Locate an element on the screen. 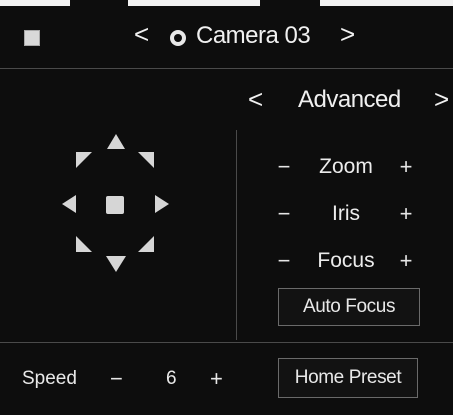 This screenshot has width=453, height=415. ptz-stop-button is located at coordinates (115, 205).